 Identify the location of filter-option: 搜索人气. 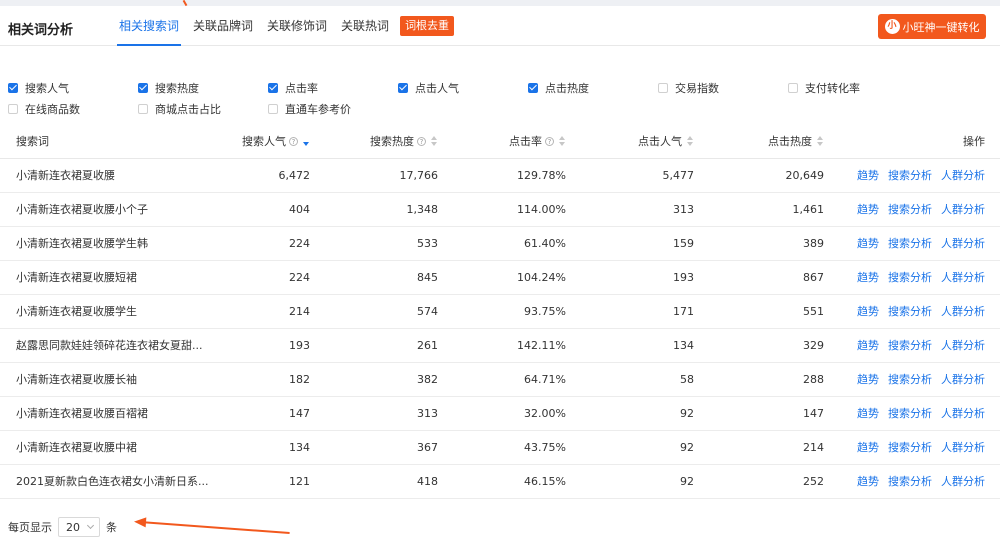
(73, 88).